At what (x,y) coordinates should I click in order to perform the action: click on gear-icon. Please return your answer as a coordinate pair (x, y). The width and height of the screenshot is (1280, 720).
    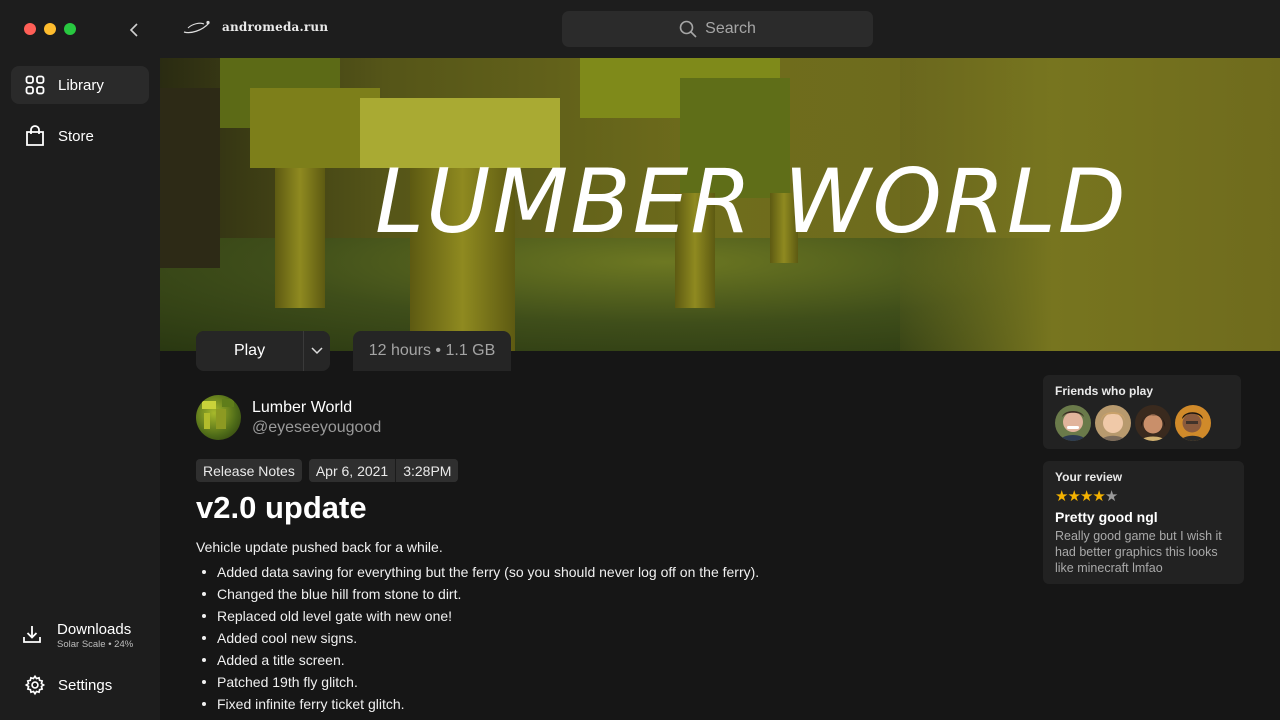
    Looking at the image, I should click on (35, 685).